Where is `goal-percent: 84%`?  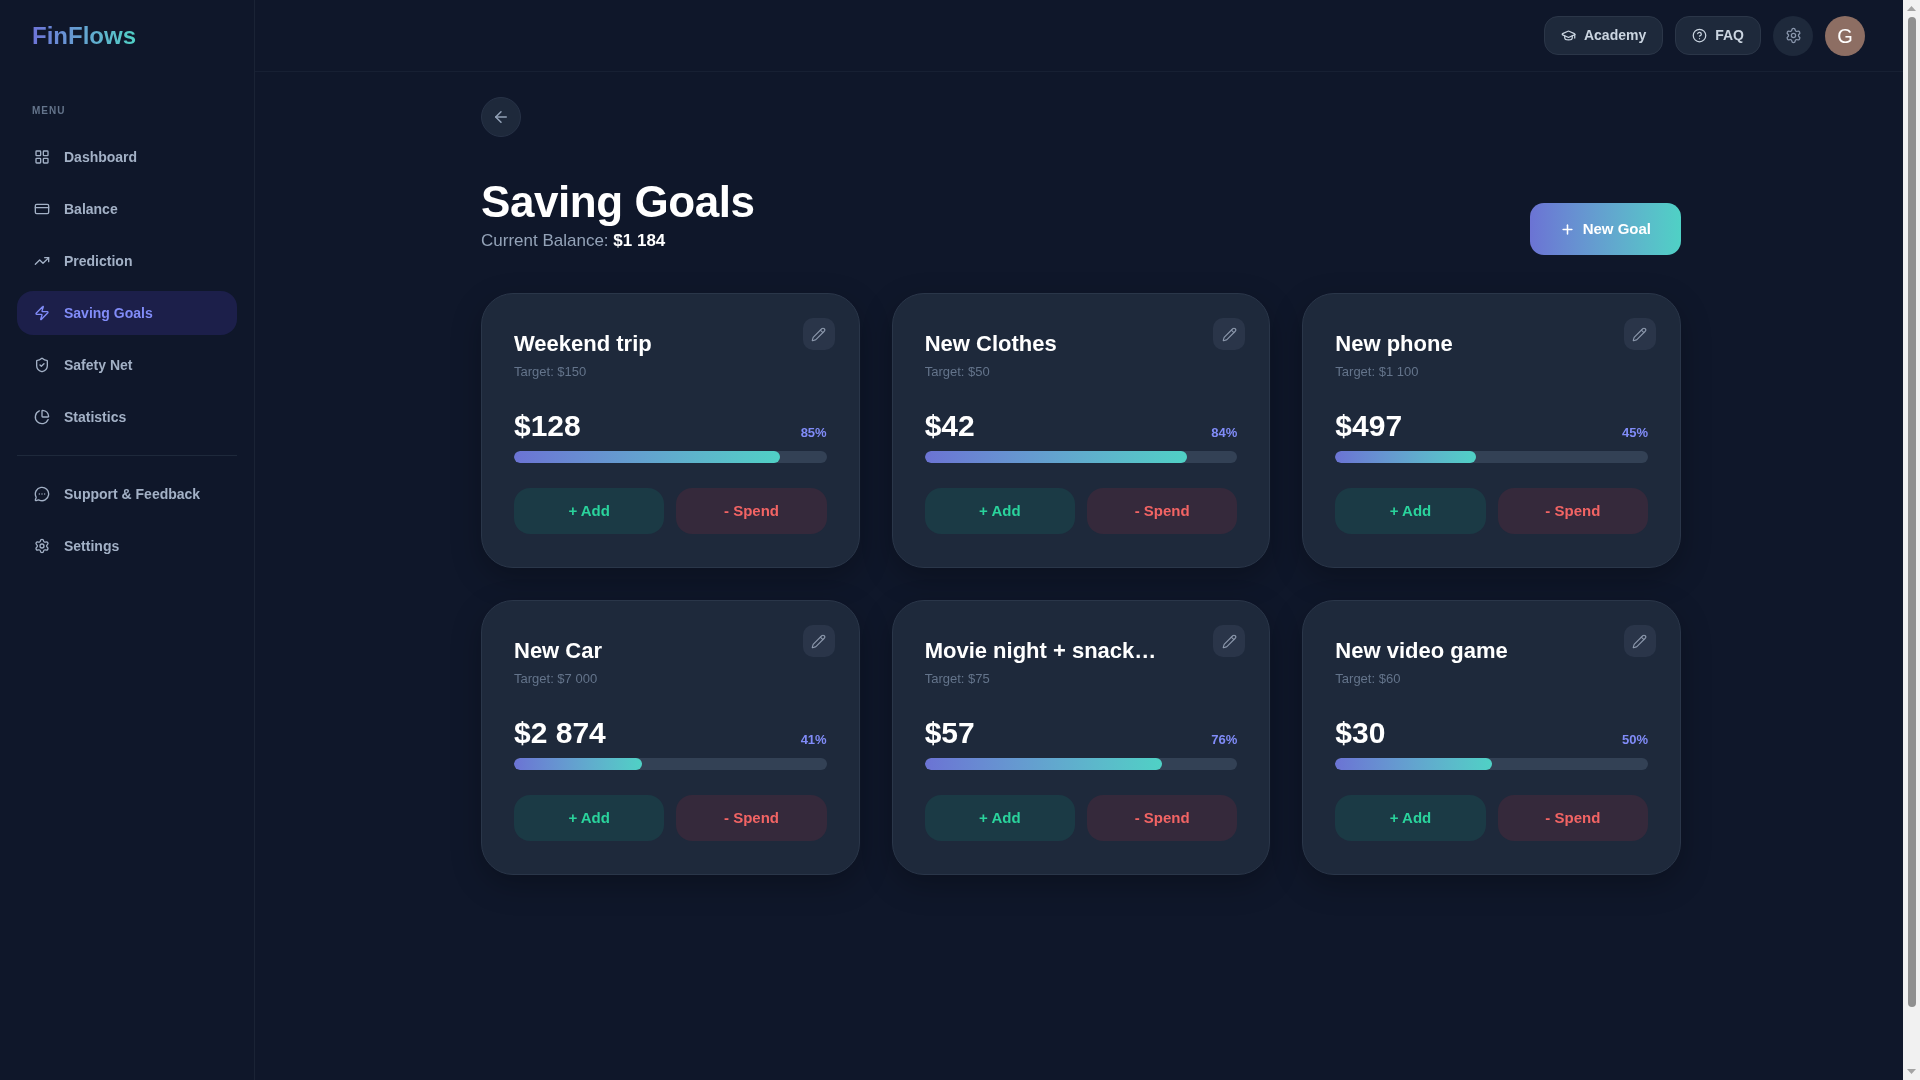
goal-percent: 84% is located at coordinates (1224, 433).